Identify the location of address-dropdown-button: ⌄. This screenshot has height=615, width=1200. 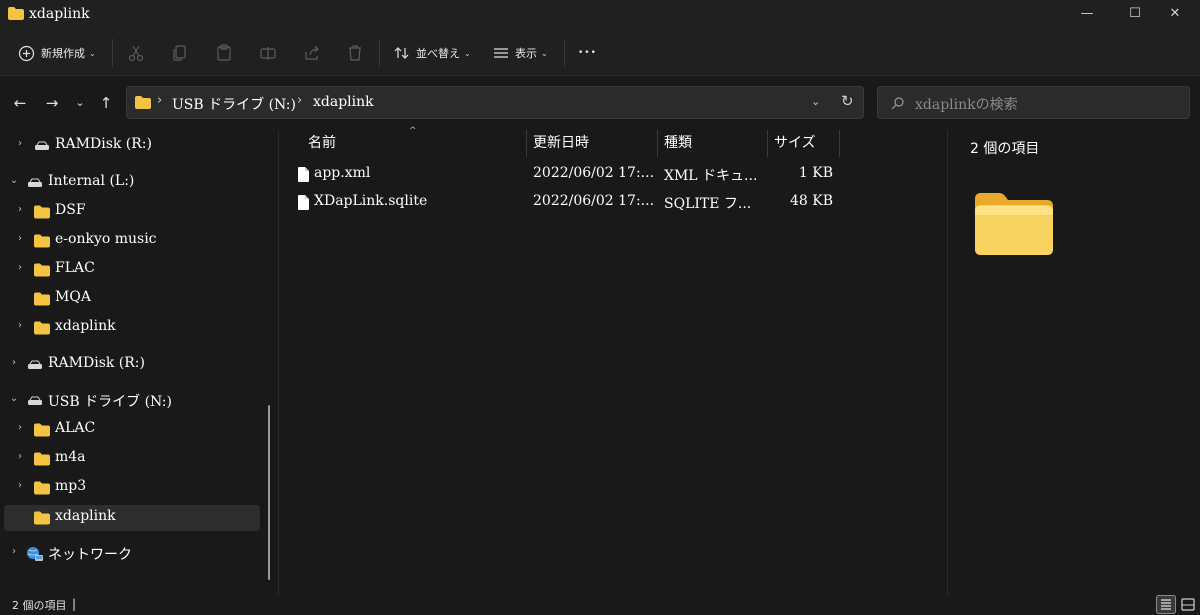
(815, 101).